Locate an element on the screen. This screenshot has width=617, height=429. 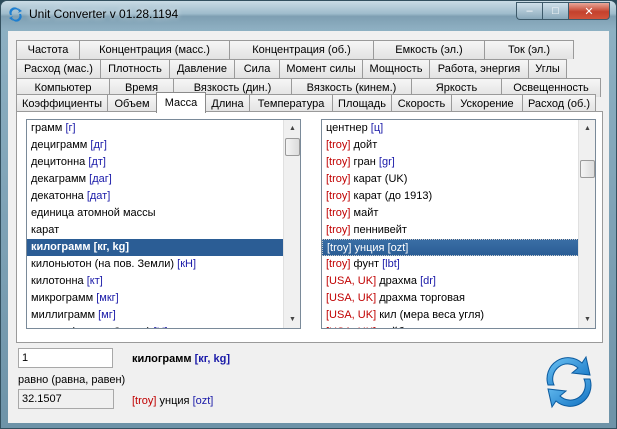
item-name: грамм is located at coordinates (47, 128).